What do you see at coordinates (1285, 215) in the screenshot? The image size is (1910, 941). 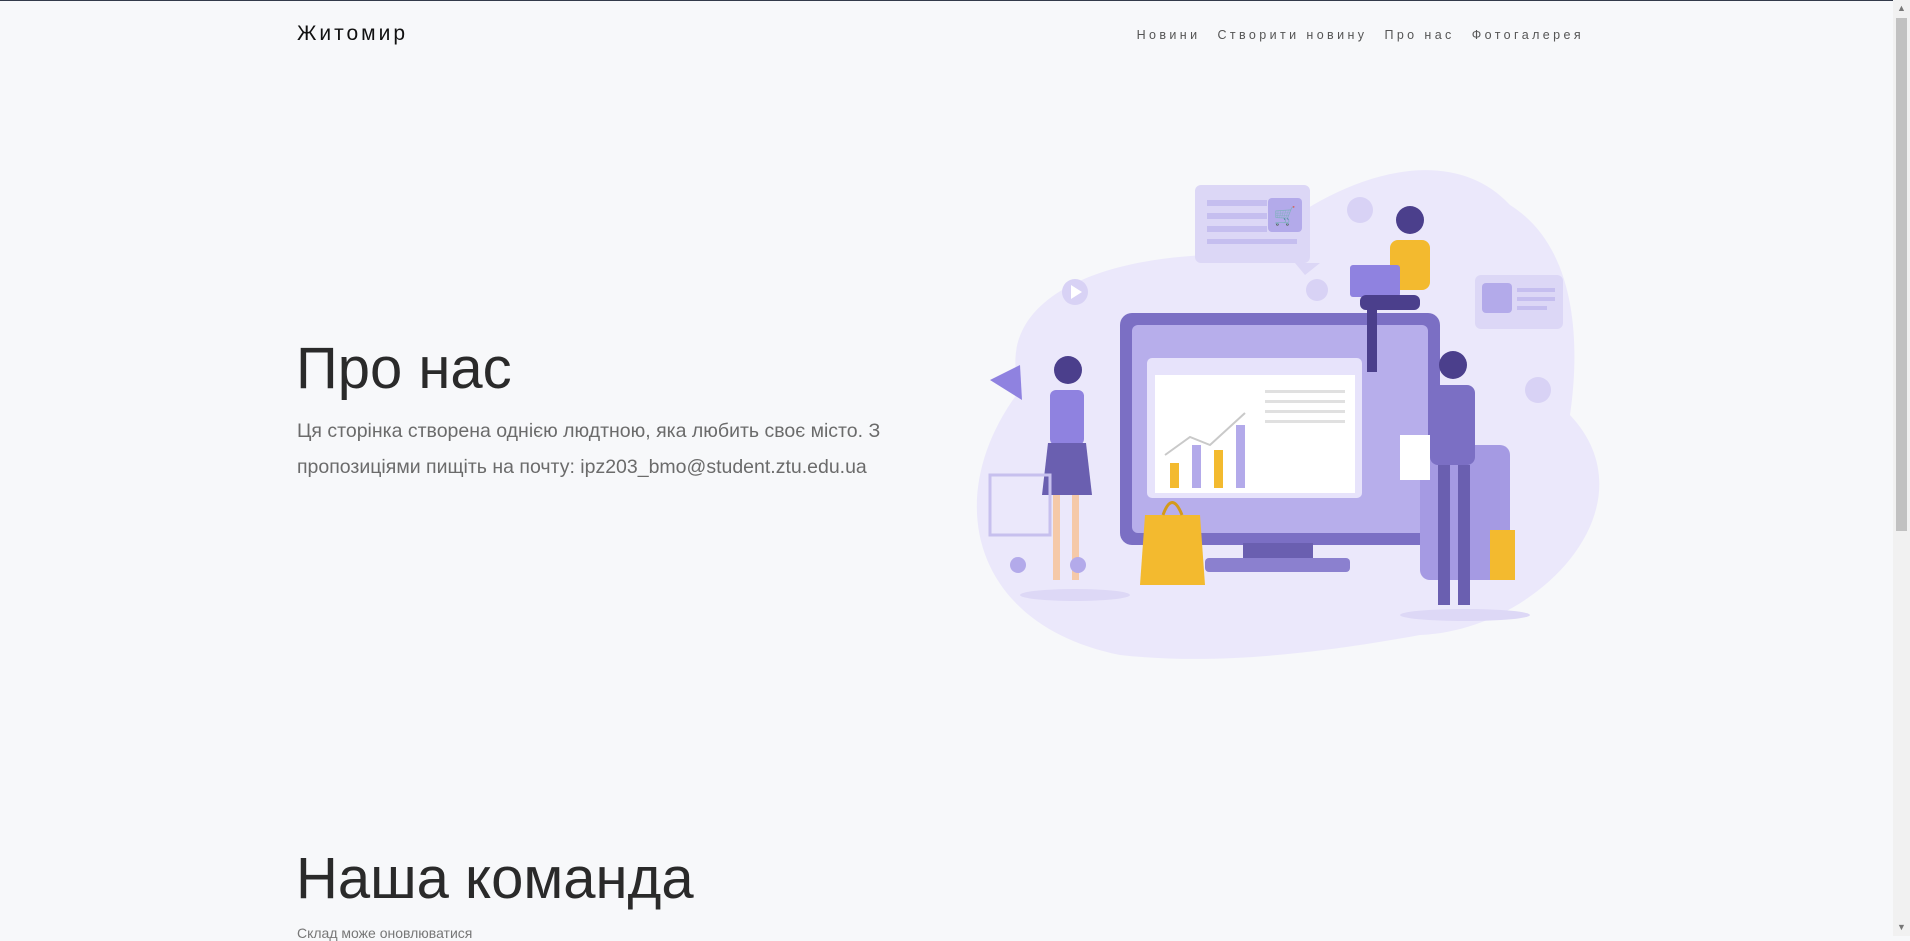 I see `shopping-cart-icon: 🛒` at bounding box center [1285, 215].